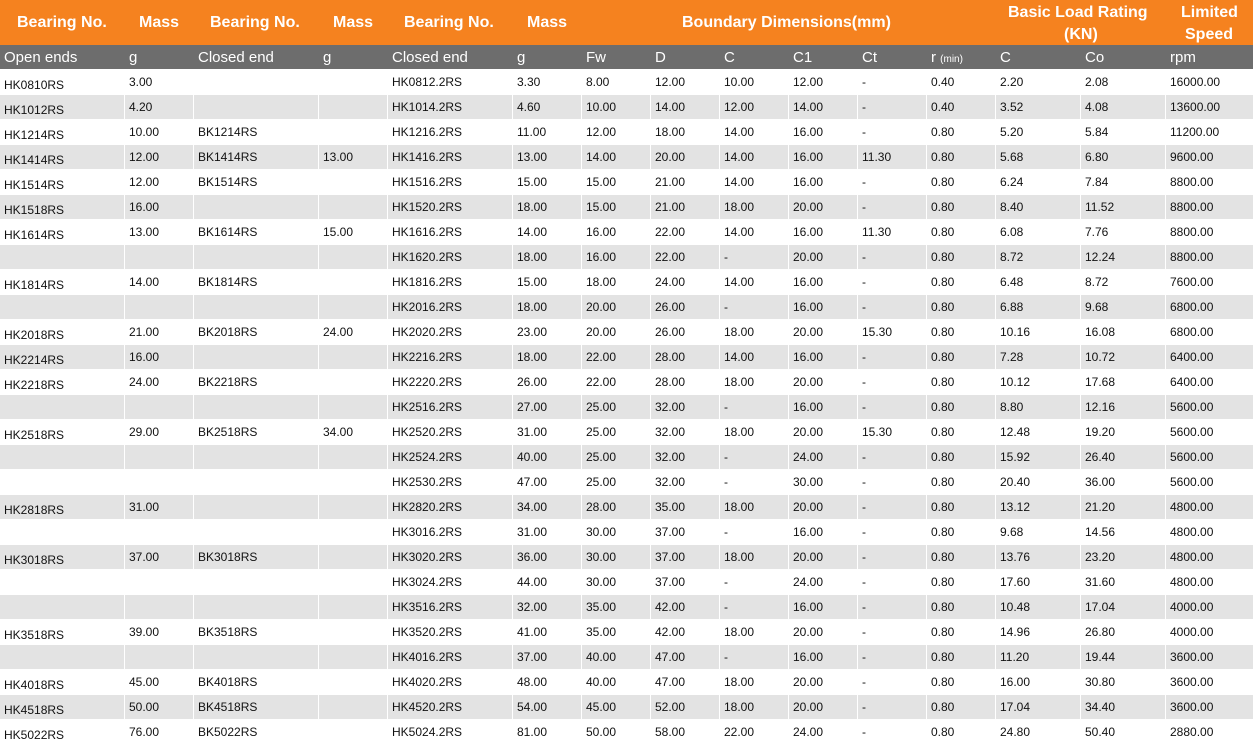 The image size is (1253, 750). I want to click on cell-d: 47.00, so click(670, 657).